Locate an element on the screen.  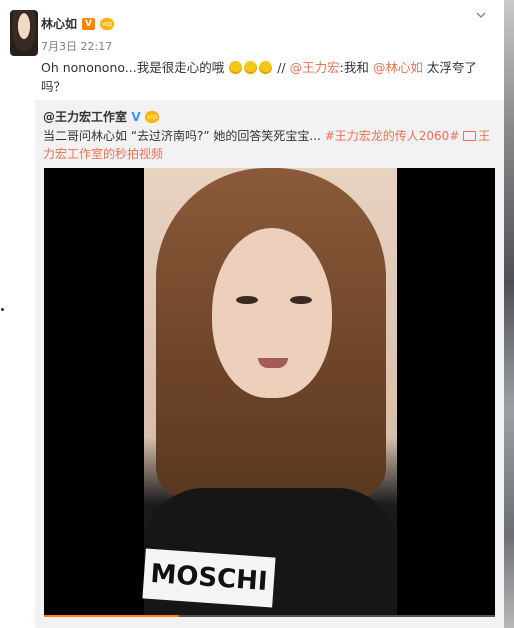
right-edge-background is located at coordinates (509, 314).